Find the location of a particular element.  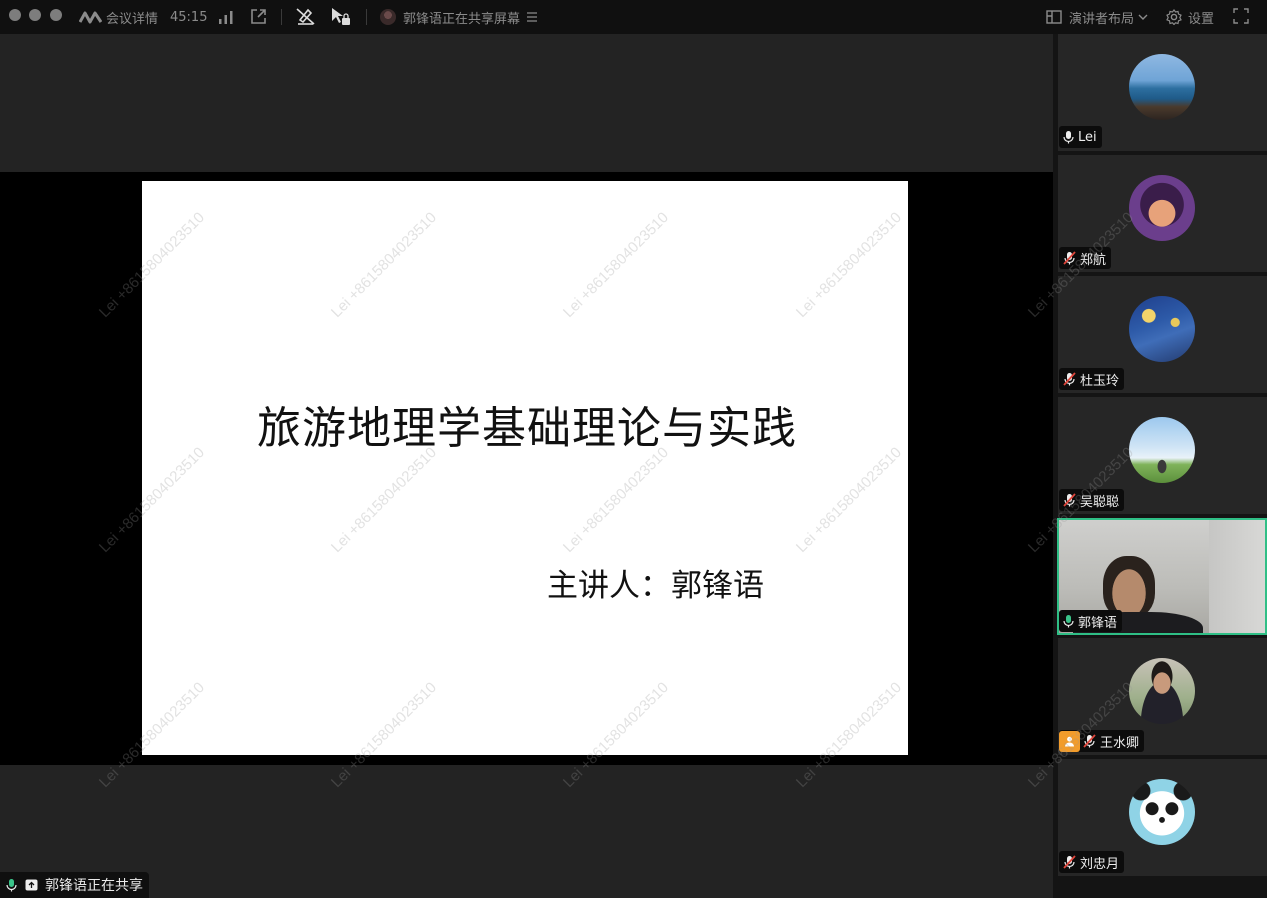

signal-strength-icon is located at coordinates (226, 17).